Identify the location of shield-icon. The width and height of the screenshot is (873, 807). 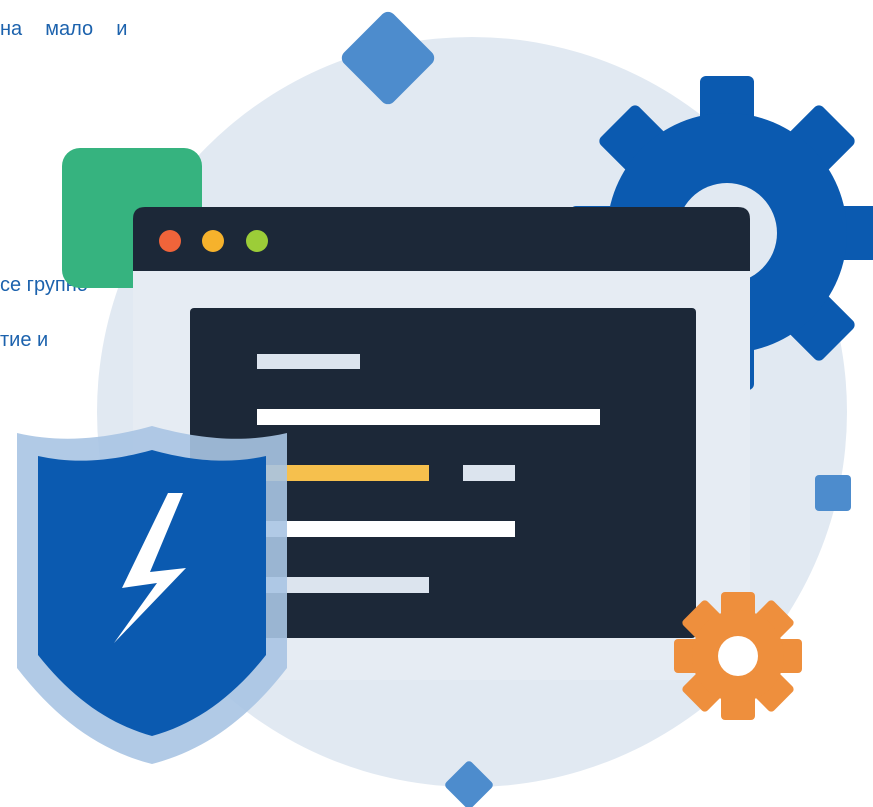
(152, 595).